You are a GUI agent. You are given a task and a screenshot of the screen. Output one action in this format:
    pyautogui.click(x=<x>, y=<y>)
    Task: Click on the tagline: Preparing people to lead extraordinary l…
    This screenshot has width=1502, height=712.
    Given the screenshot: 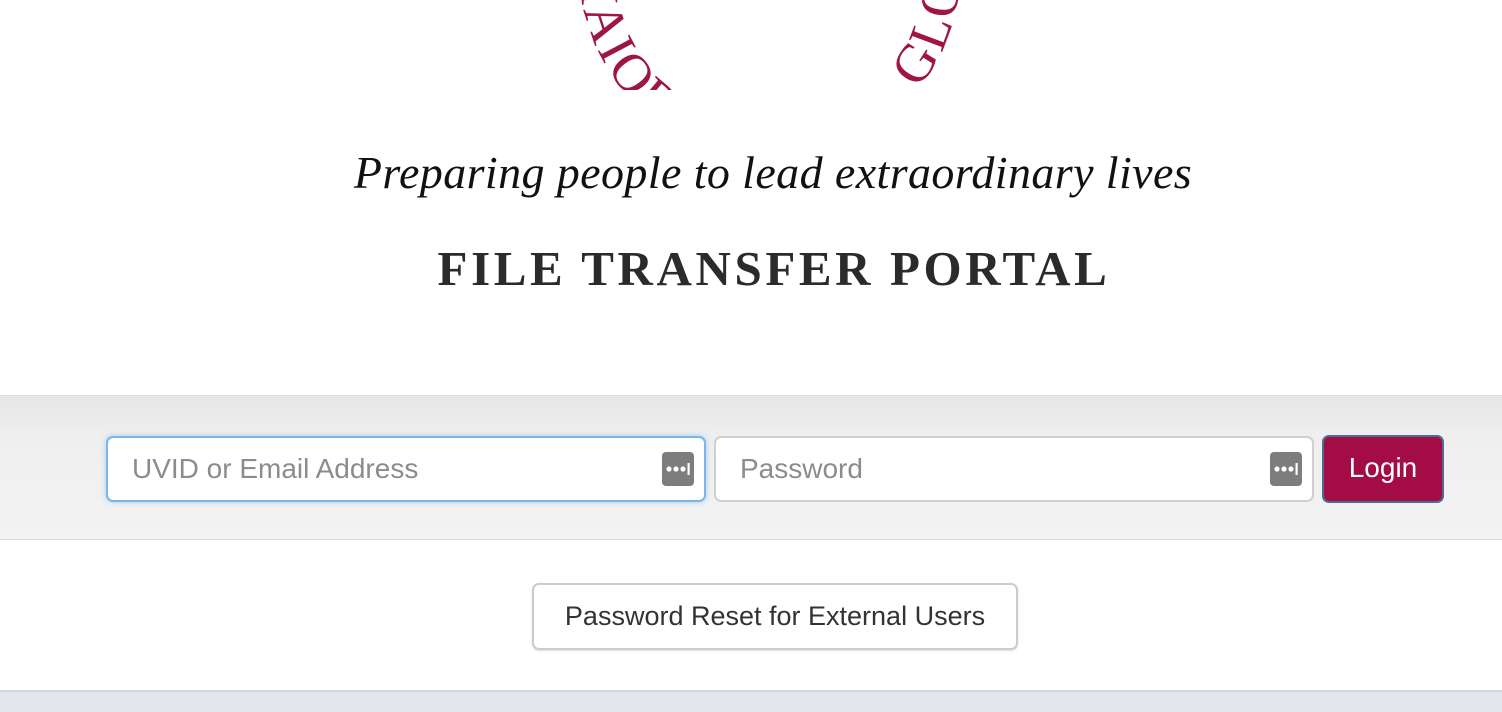 What is the action you would take?
    pyautogui.click(x=773, y=172)
    